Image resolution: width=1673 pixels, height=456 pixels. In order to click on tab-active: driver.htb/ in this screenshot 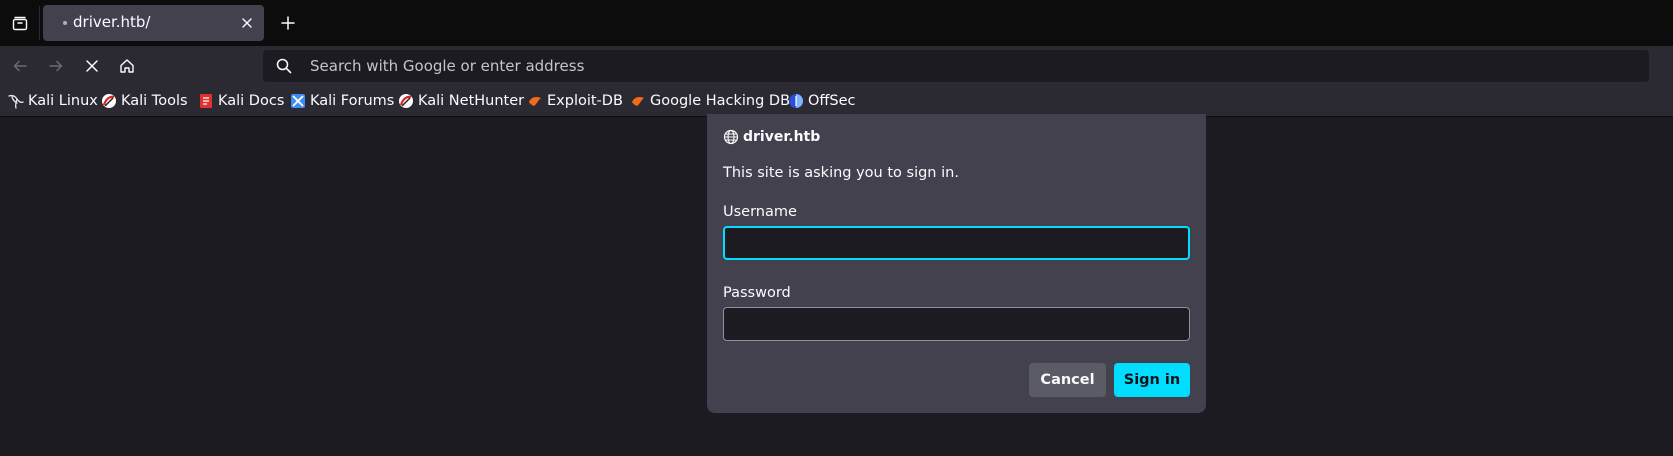, I will do `click(153, 23)`.